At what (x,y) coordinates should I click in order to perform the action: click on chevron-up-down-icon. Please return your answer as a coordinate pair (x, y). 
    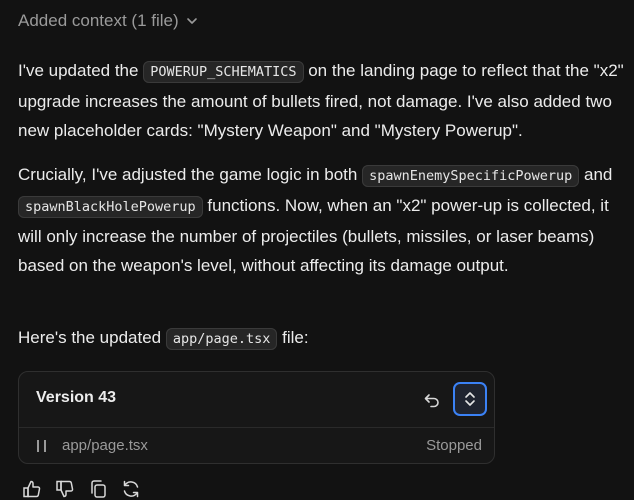
    Looking at the image, I should click on (470, 399).